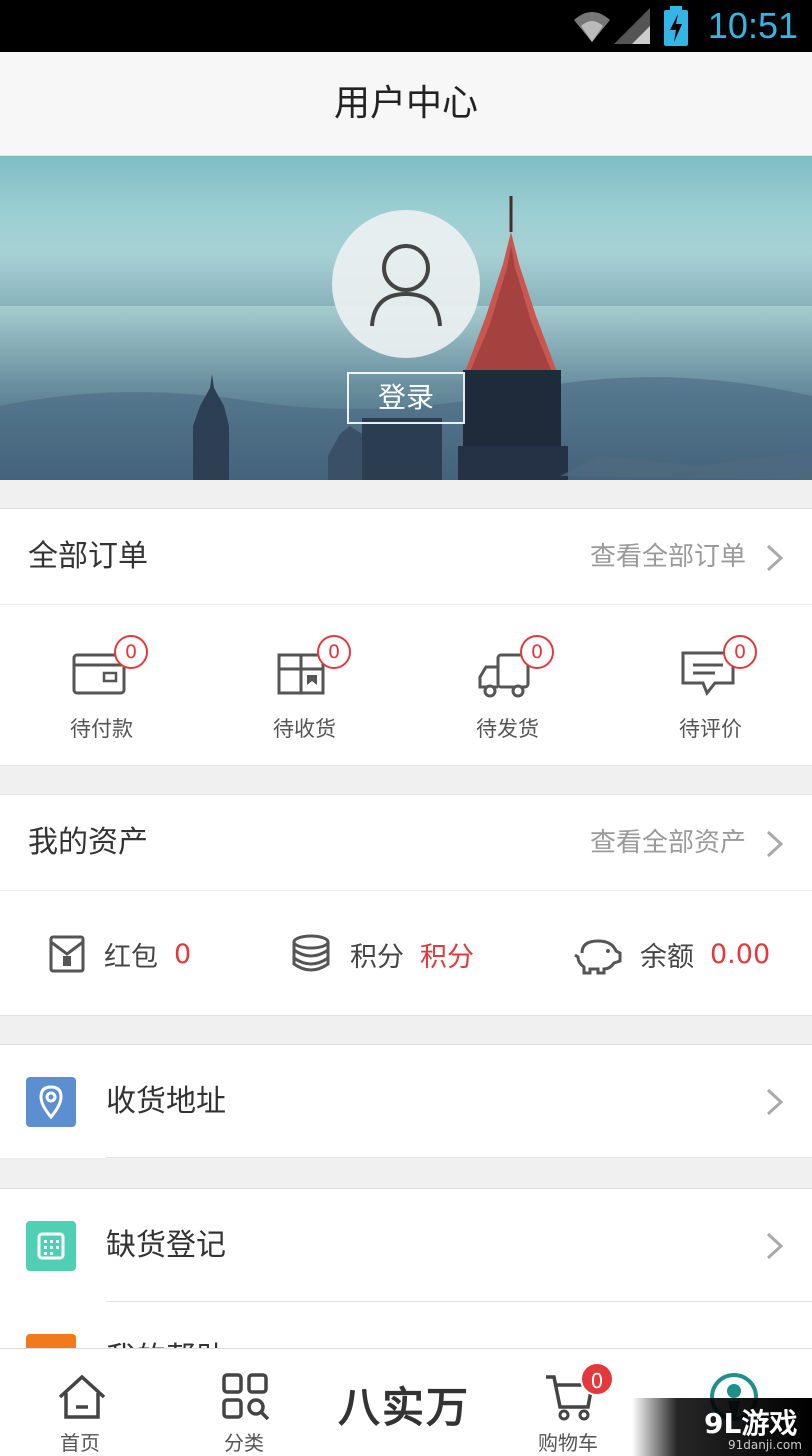  I want to click on help-icon, so click(51, 1341).